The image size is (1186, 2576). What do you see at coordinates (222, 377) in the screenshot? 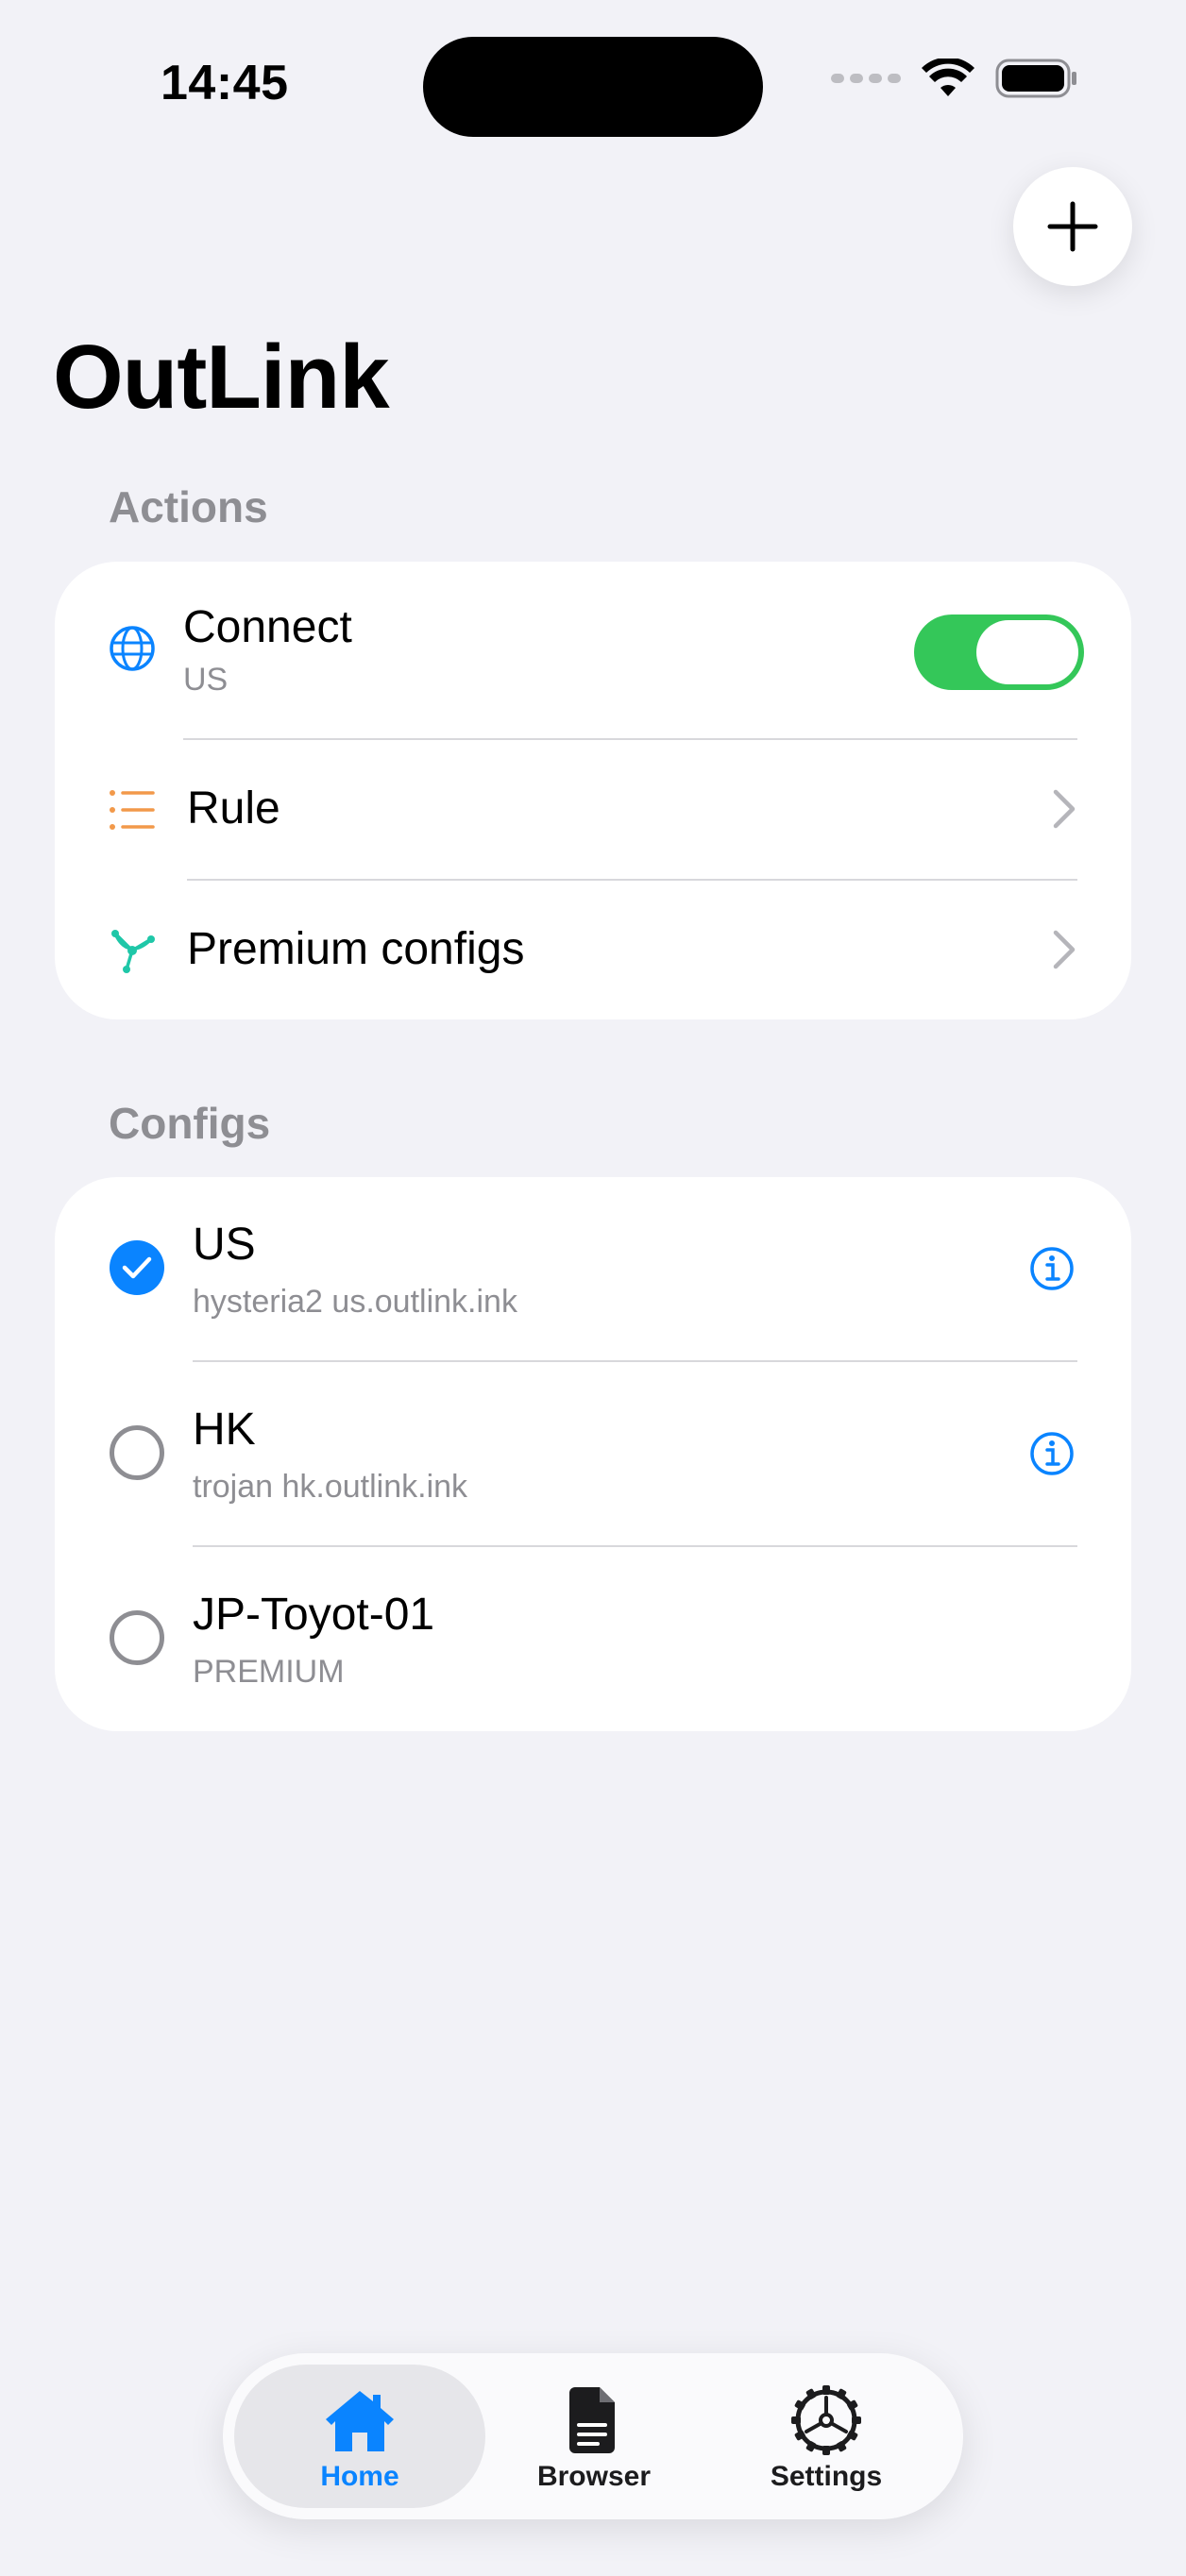
I see `page-title: OutLink` at bounding box center [222, 377].